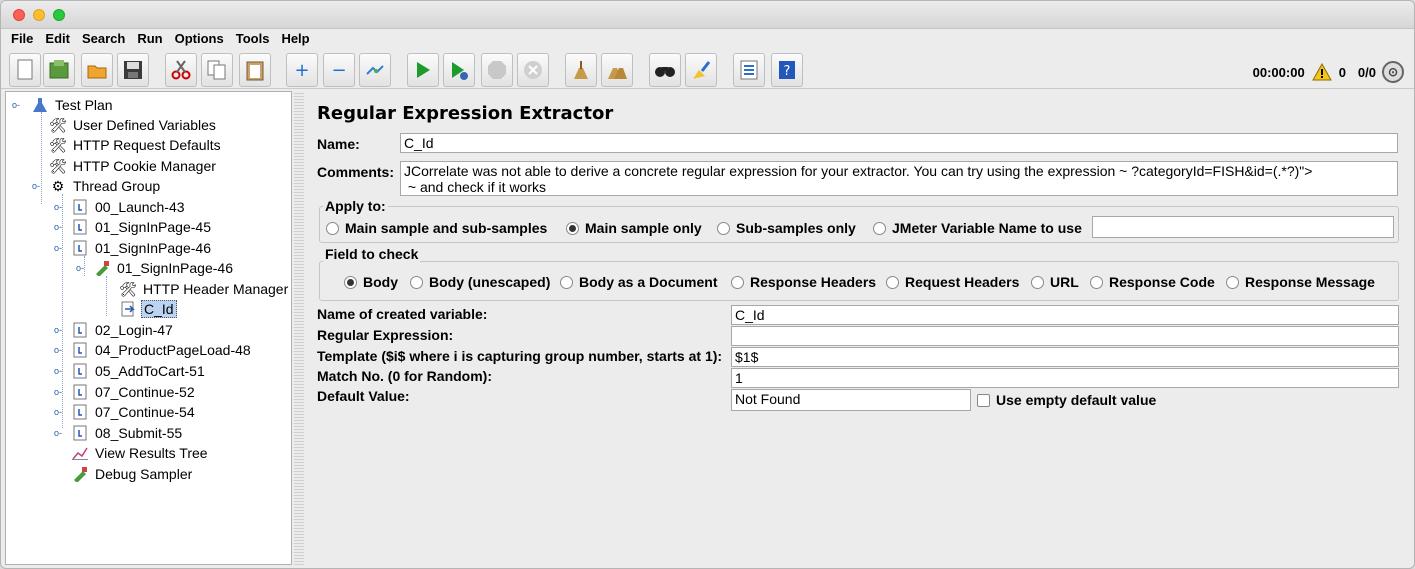 The height and width of the screenshot is (569, 1415). I want to click on open-icon, so click(97, 70).